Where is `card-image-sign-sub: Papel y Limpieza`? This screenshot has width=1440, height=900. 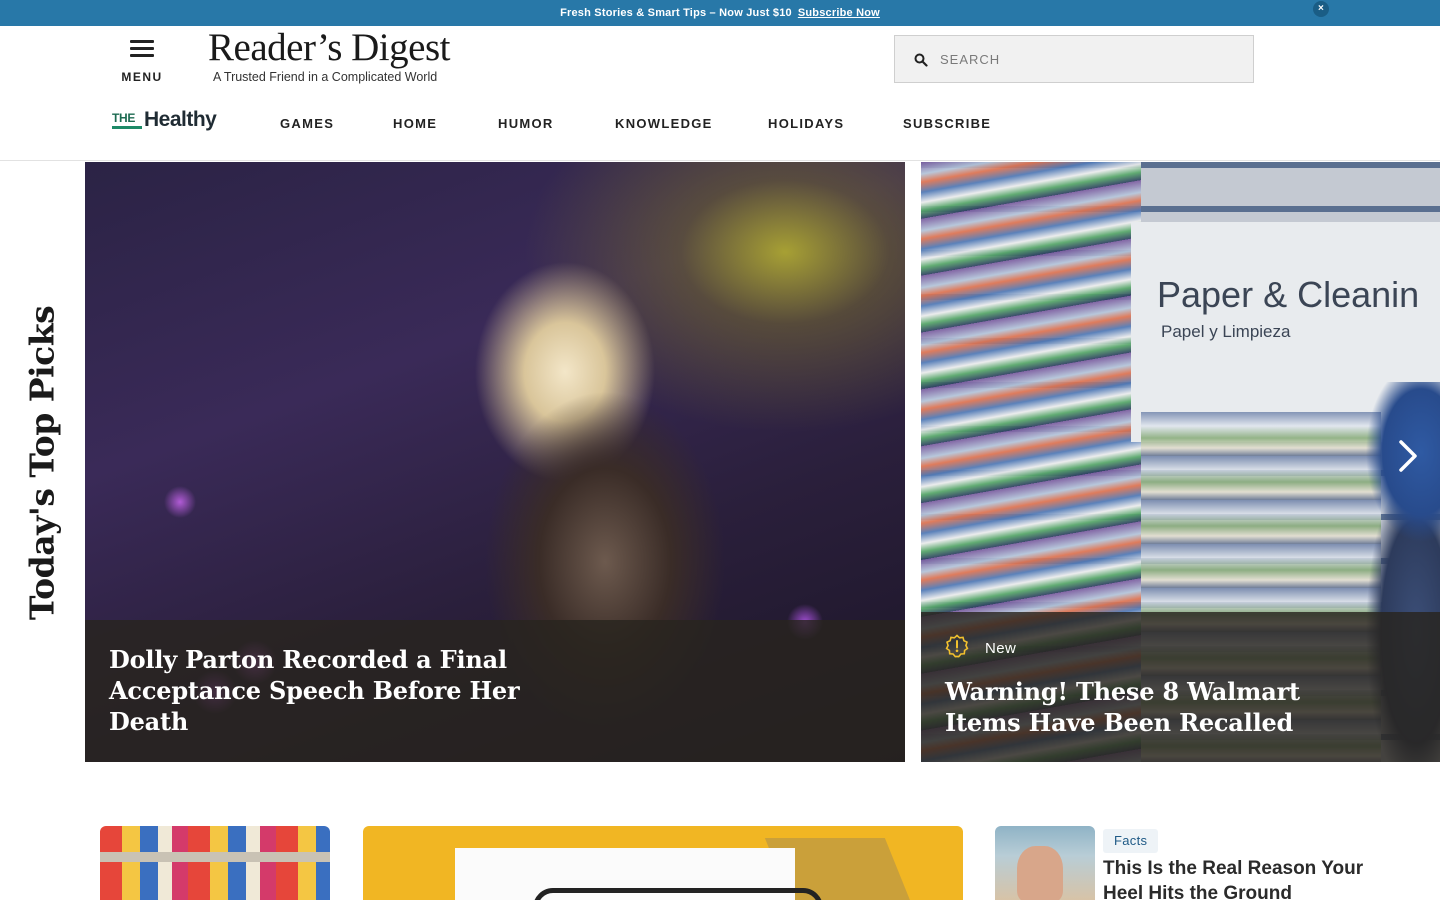
card-image-sign-sub: Papel y Limpieza is located at coordinates (1226, 331).